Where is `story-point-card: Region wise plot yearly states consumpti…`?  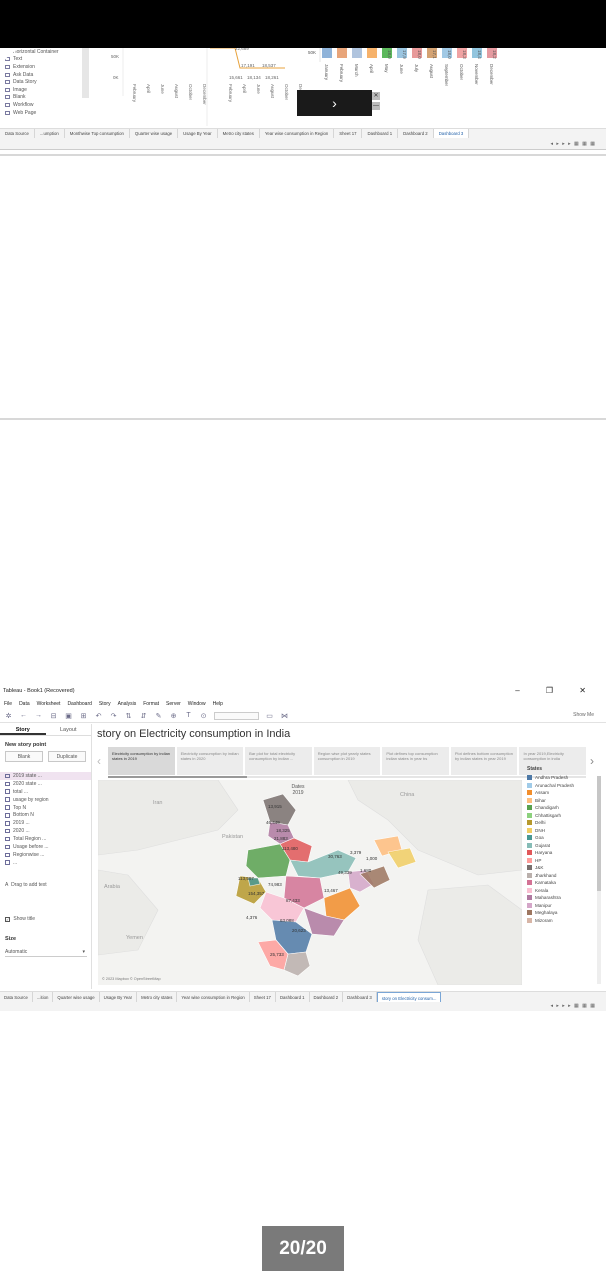 story-point-card: Region wise plot yearly states consumpti… is located at coordinates (347, 761).